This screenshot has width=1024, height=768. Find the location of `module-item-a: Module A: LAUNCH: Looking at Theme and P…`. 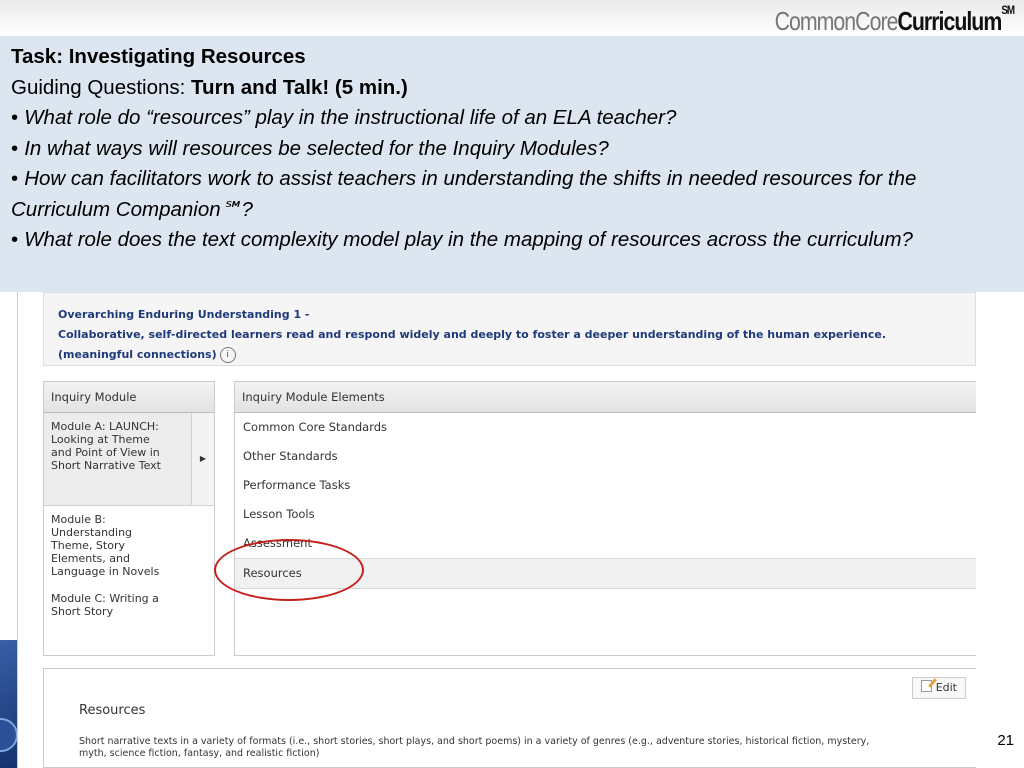

module-item-a: Module A: LAUNCH: Looking at Theme and P… is located at coordinates (129, 459).